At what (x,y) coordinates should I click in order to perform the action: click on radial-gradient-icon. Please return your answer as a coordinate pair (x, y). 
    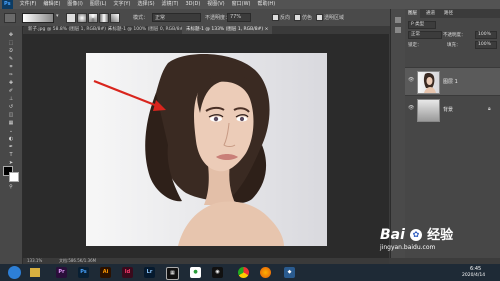
    Looking at the image, I should click on (82, 18).